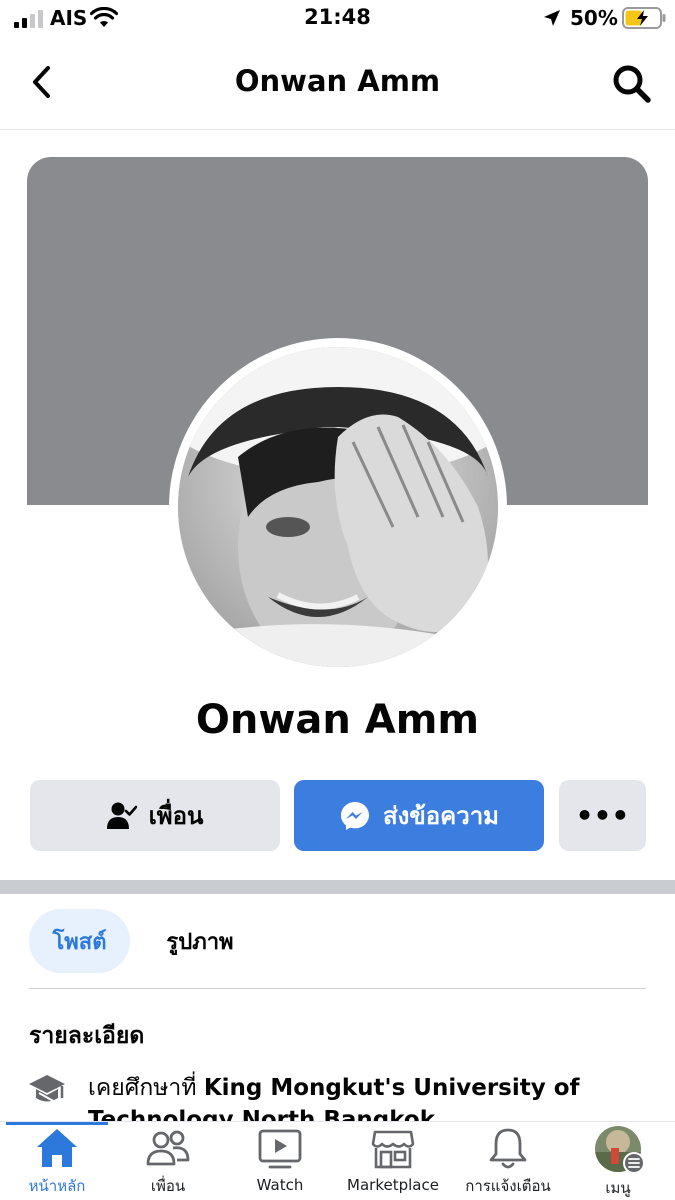 This screenshot has height=1200, width=675. What do you see at coordinates (618, 1188) in the screenshot?
I see `bottom-tab-menu-label: เมนู` at bounding box center [618, 1188].